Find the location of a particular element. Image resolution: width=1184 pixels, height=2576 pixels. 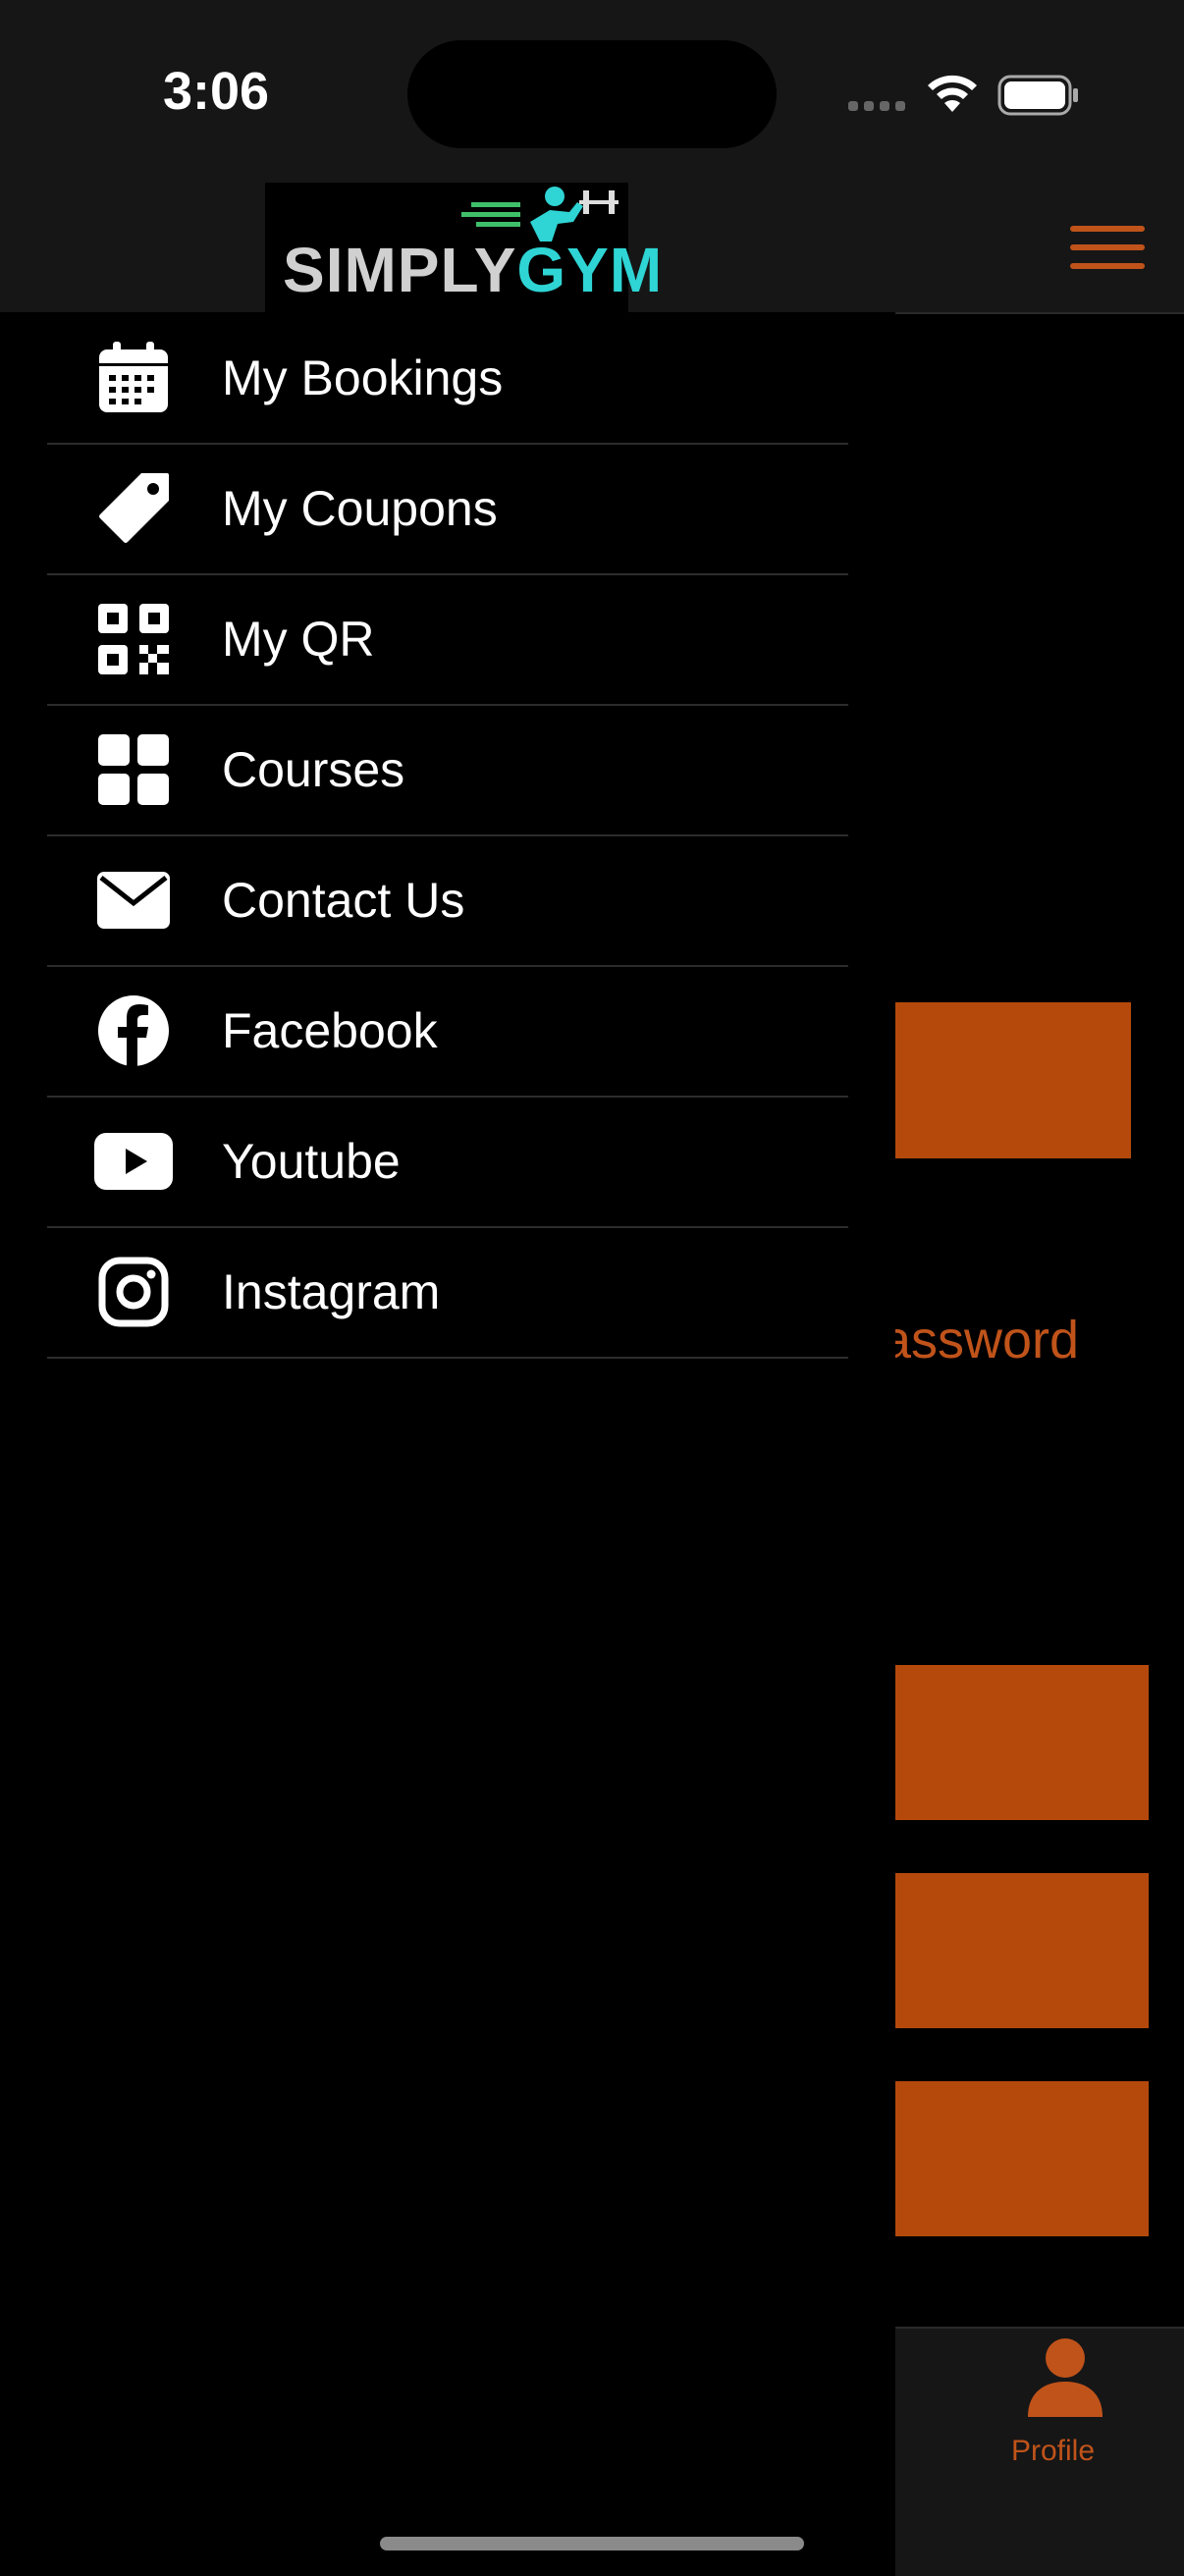

menu-item-instagram: Instagram is located at coordinates (447, 1292).